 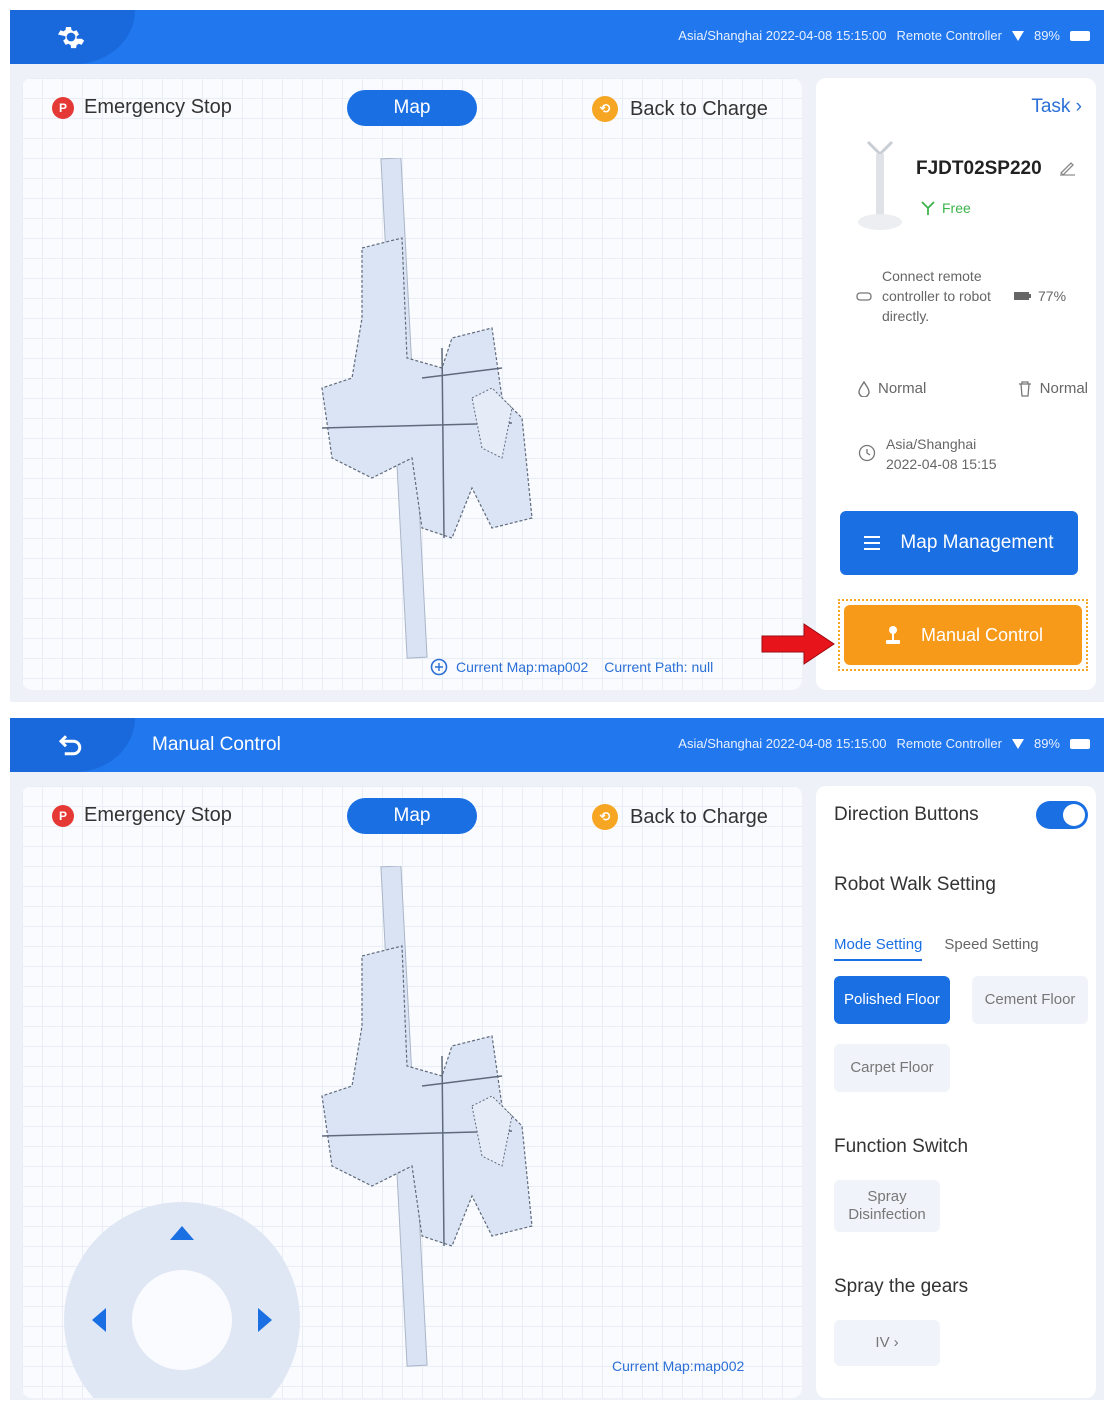 What do you see at coordinates (1063, 388) in the screenshot?
I see `bin-status-label: Normal` at bounding box center [1063, 388].